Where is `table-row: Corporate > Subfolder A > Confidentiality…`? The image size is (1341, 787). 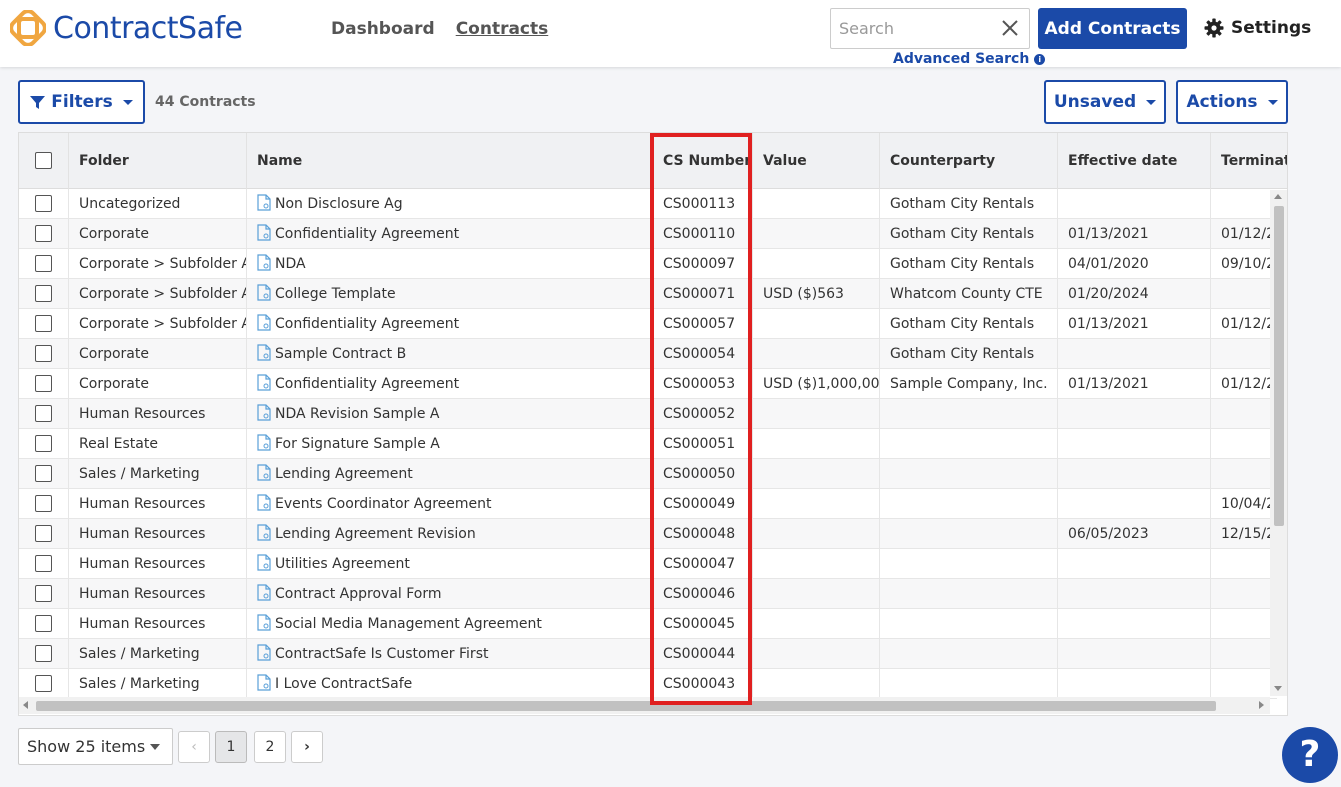
table-row: Corporate > Subfolder A > Confidentiality… is located at coordinates (648, 324).